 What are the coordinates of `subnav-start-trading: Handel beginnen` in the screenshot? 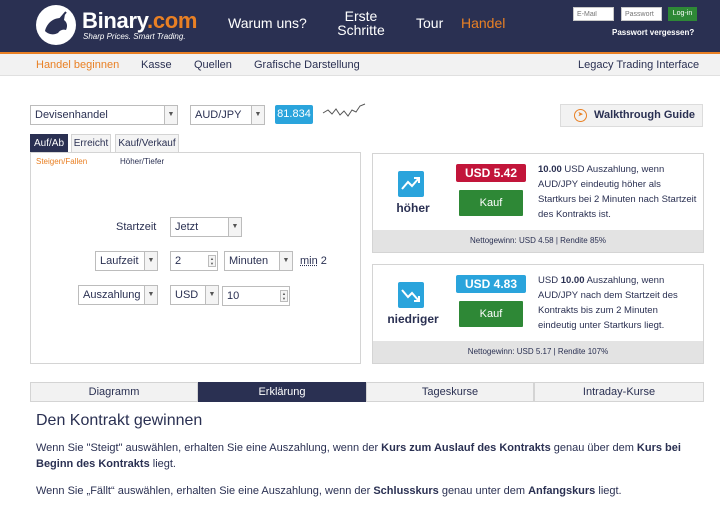 It's located at (77, 65).